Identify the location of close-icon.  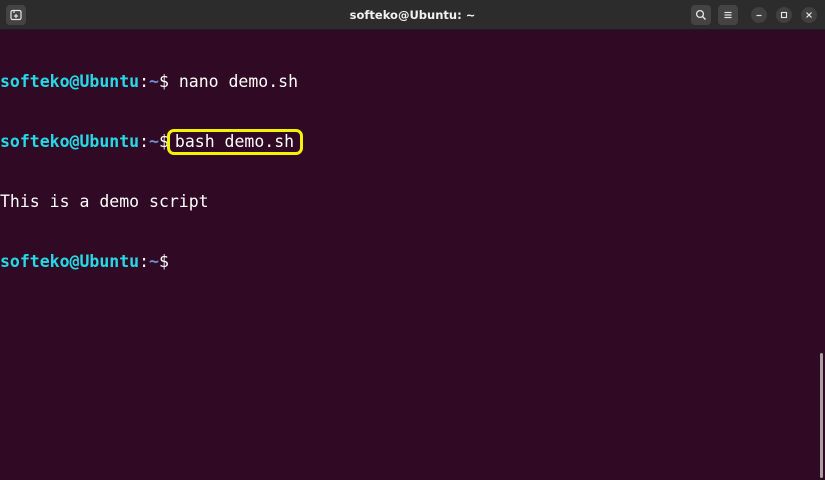
(809, 15).